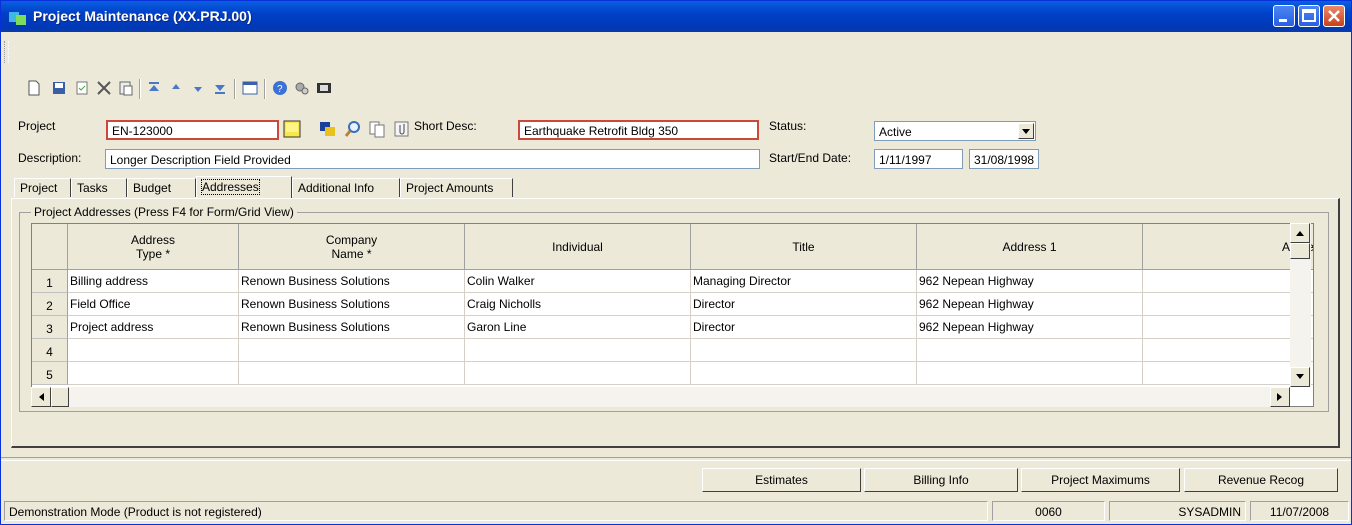 The image size is (1352, 525). I want to click on chevron-down-icon, so click(1026, 131).